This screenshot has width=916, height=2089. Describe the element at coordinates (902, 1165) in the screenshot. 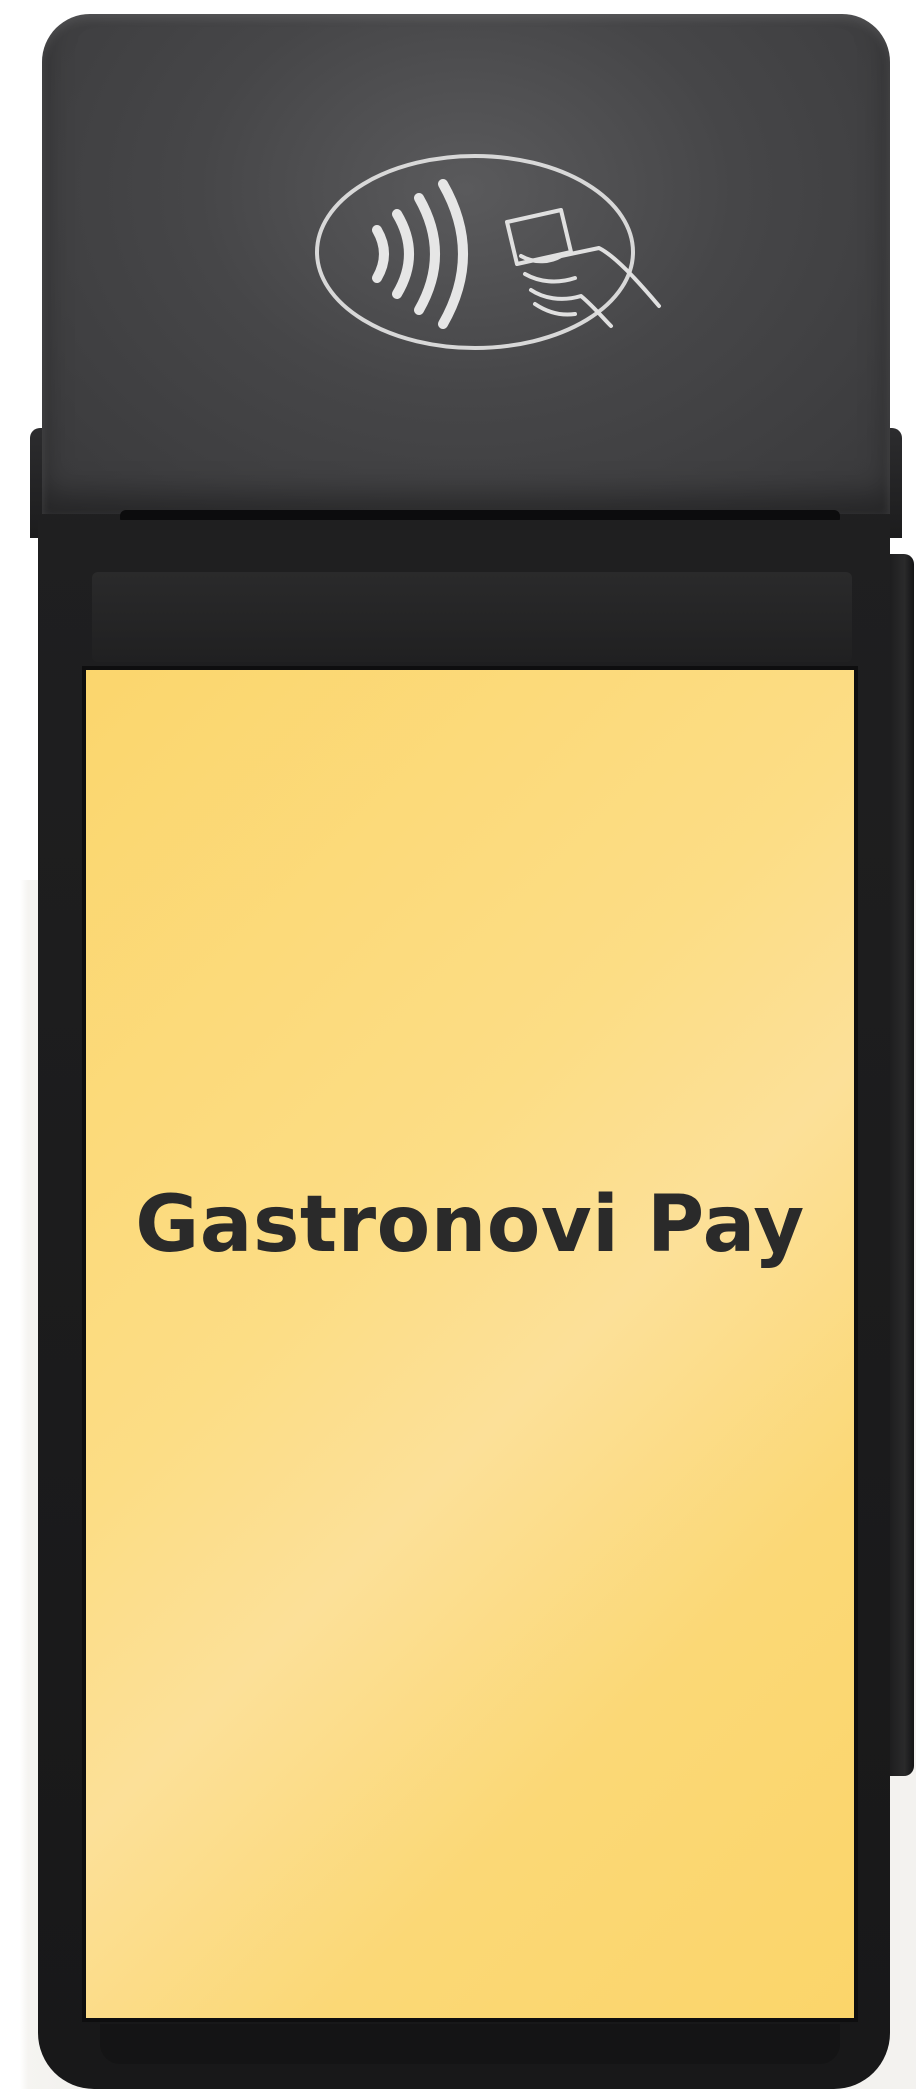

I see `side-button` at that location.